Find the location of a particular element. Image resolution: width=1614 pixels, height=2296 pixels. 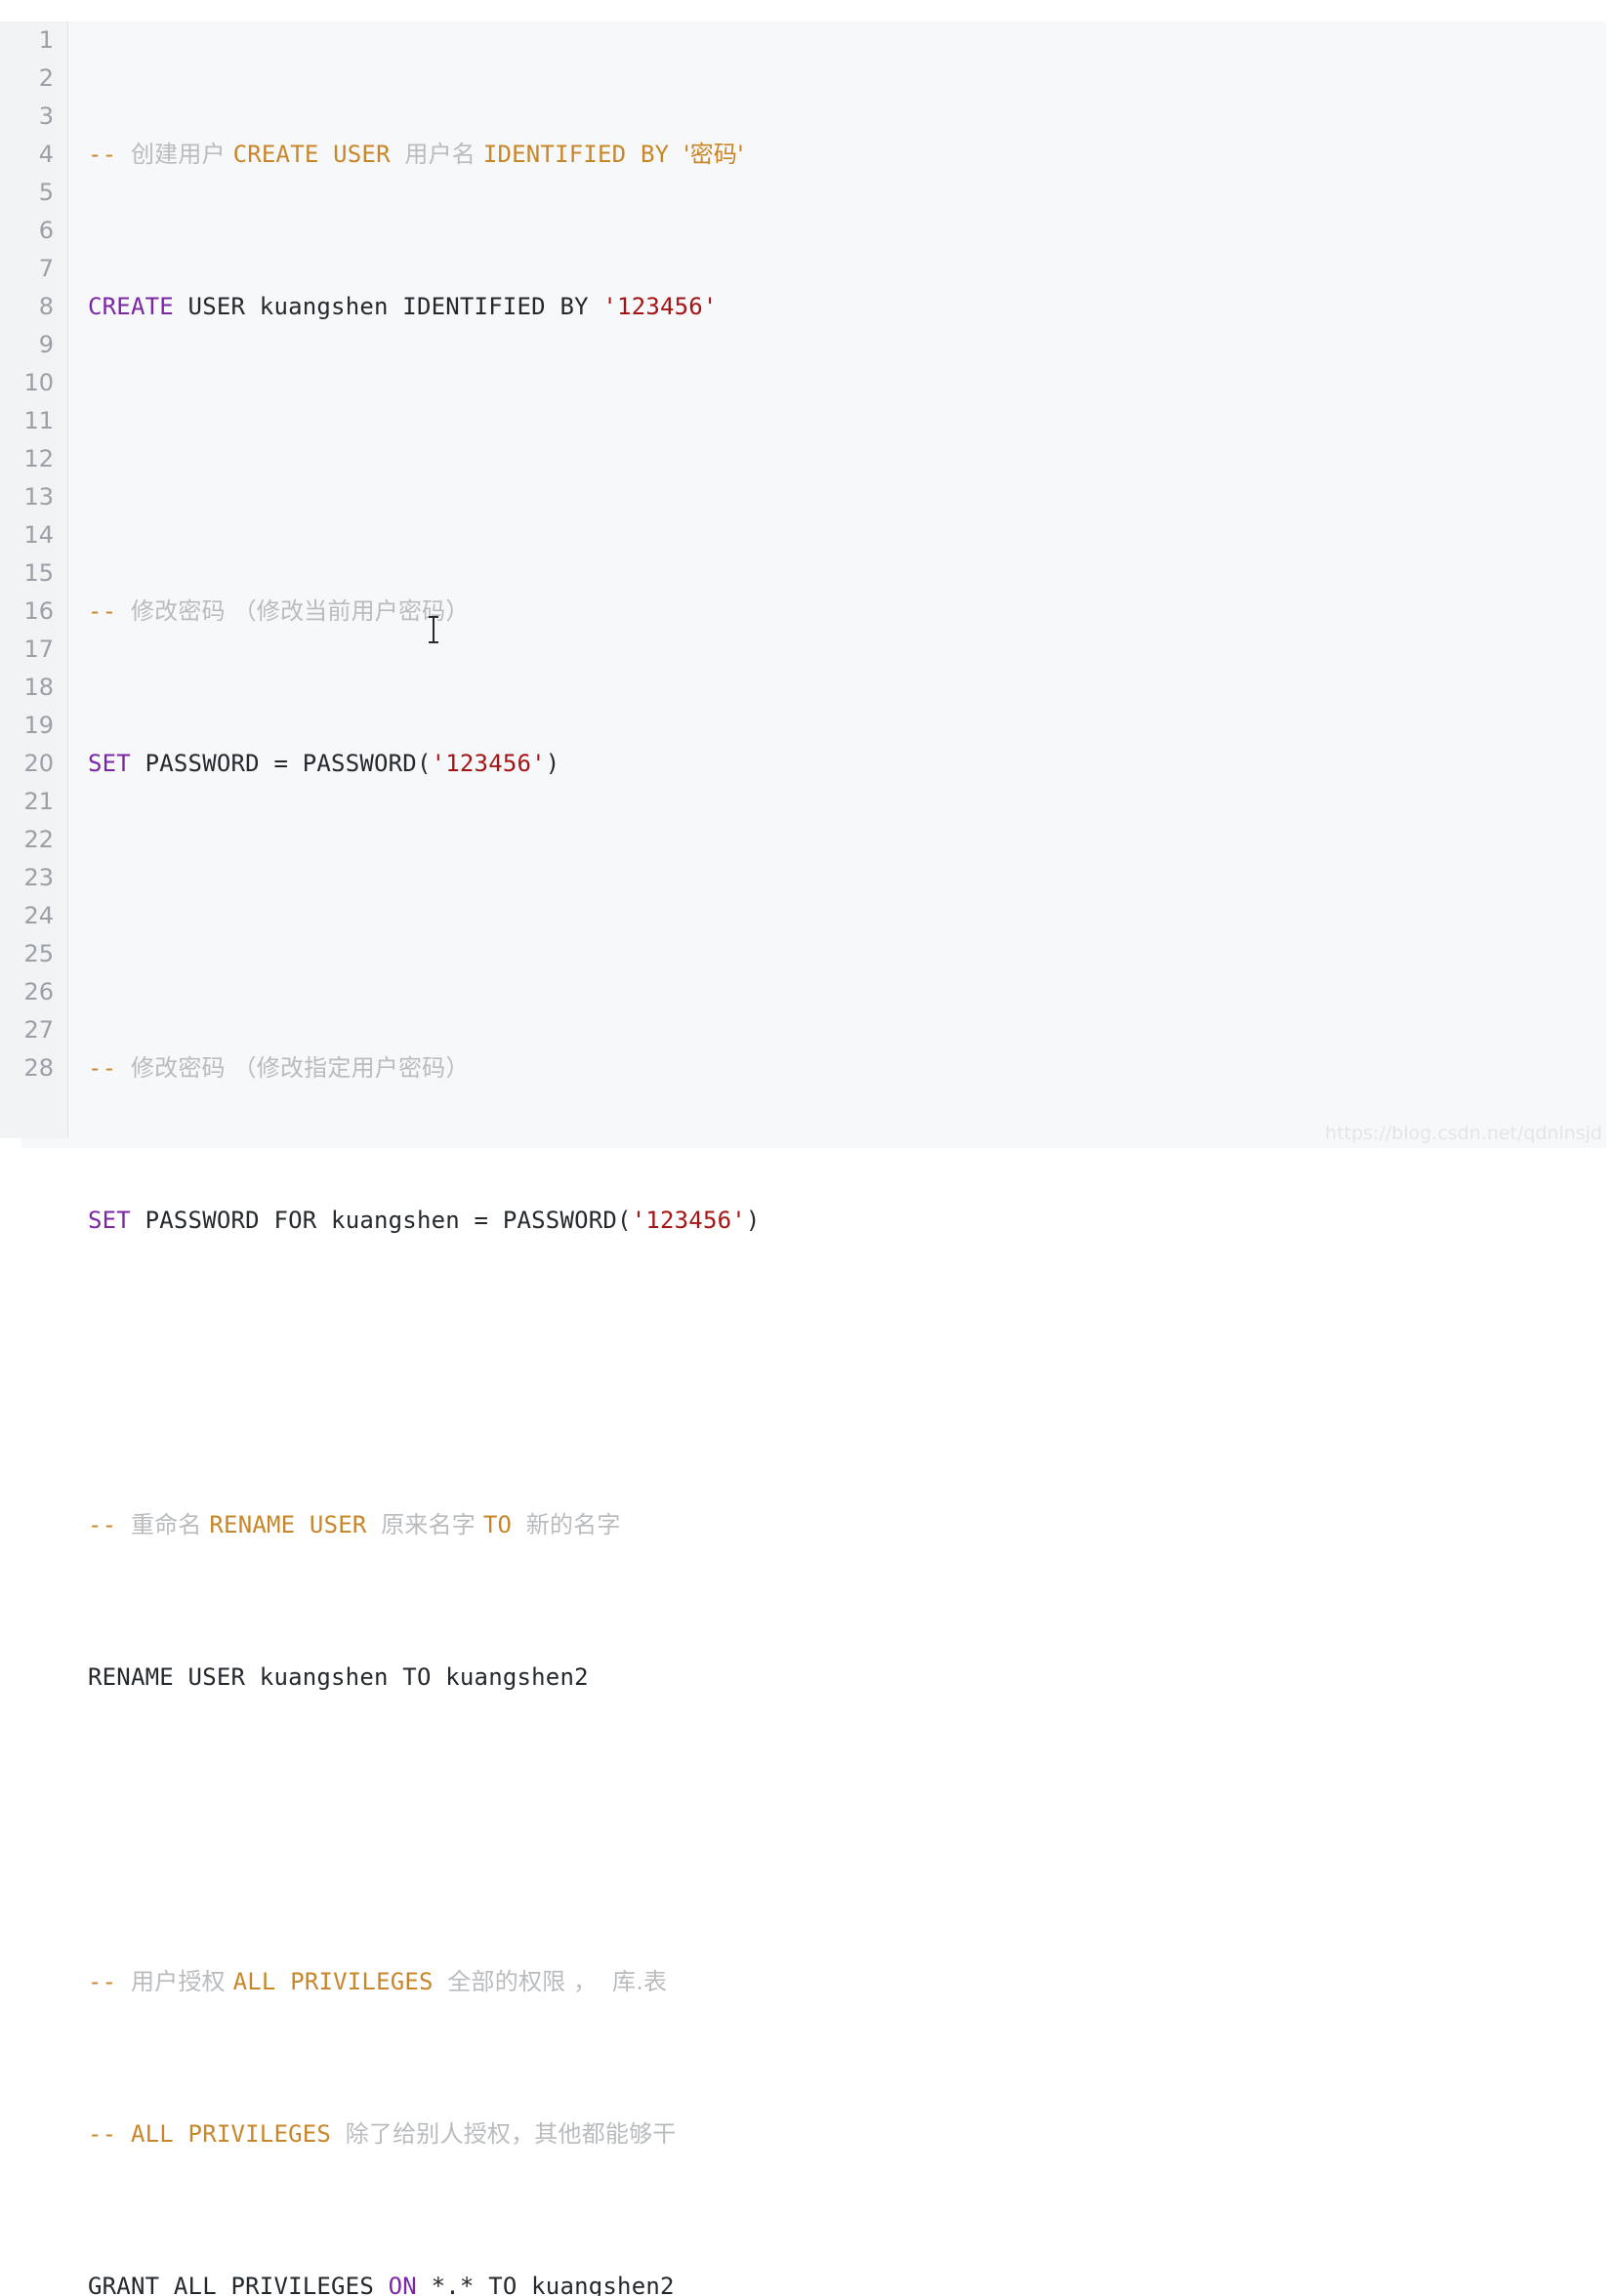

sql-keyword: FOR is located at coordinates (295, 1220).